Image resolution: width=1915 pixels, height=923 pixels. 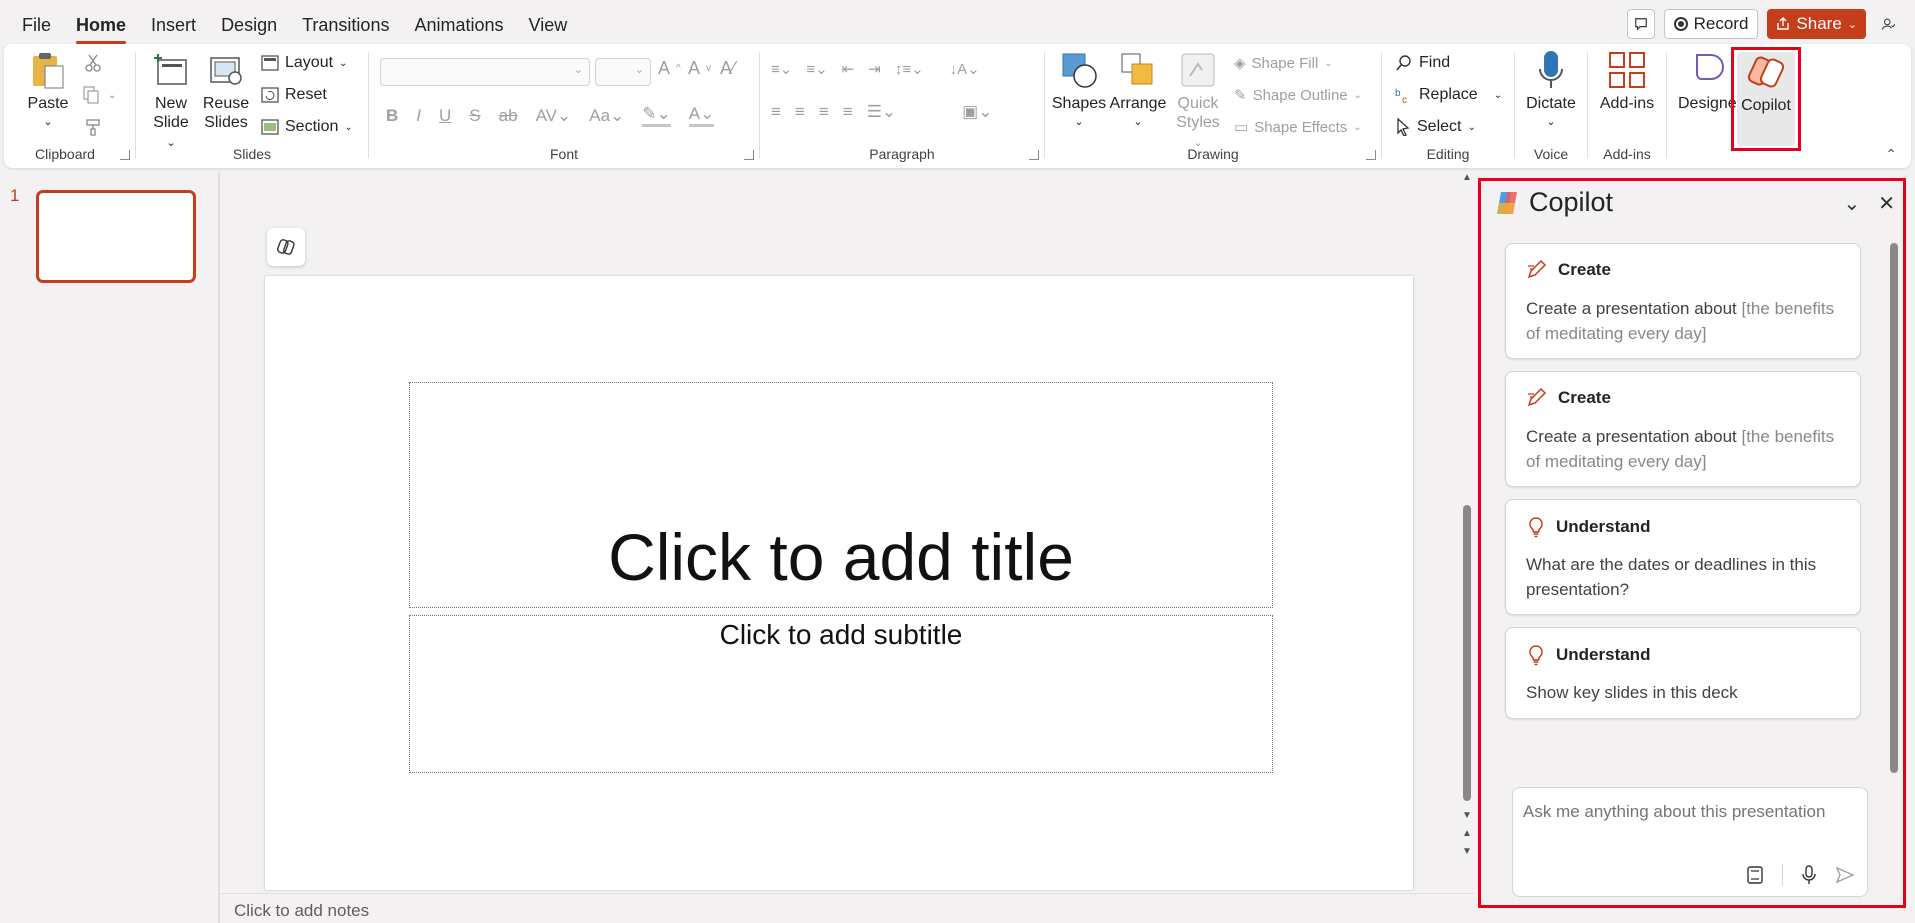 What do you see at coordinates (1891, 154) in the screenshot?
I see `collapse-ribbon-icon: ⌃` at bounding box center [1891, 154].